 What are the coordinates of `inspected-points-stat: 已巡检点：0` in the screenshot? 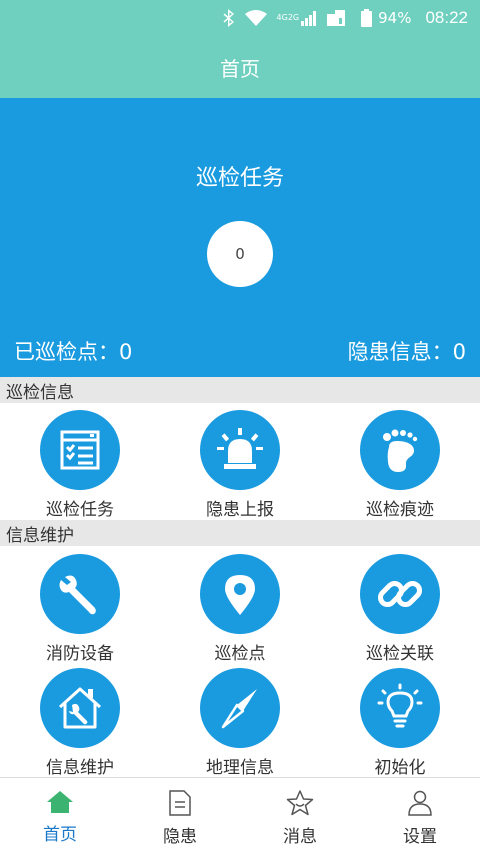 It's located at (73, 352).